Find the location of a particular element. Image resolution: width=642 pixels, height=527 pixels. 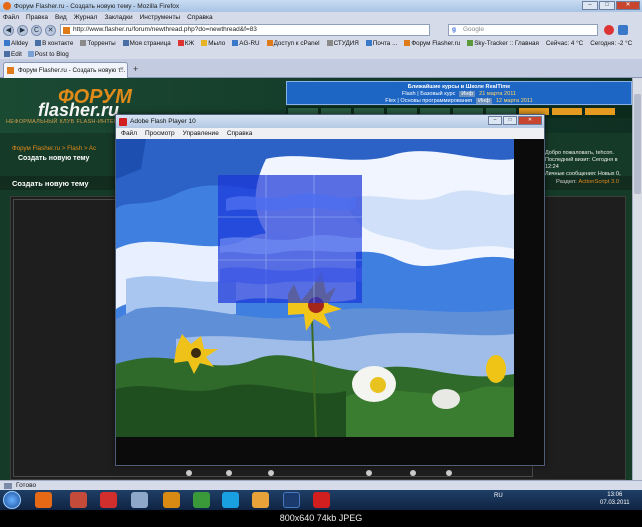

bookmark-item: AG-RU is located at coordinates (246, 43).